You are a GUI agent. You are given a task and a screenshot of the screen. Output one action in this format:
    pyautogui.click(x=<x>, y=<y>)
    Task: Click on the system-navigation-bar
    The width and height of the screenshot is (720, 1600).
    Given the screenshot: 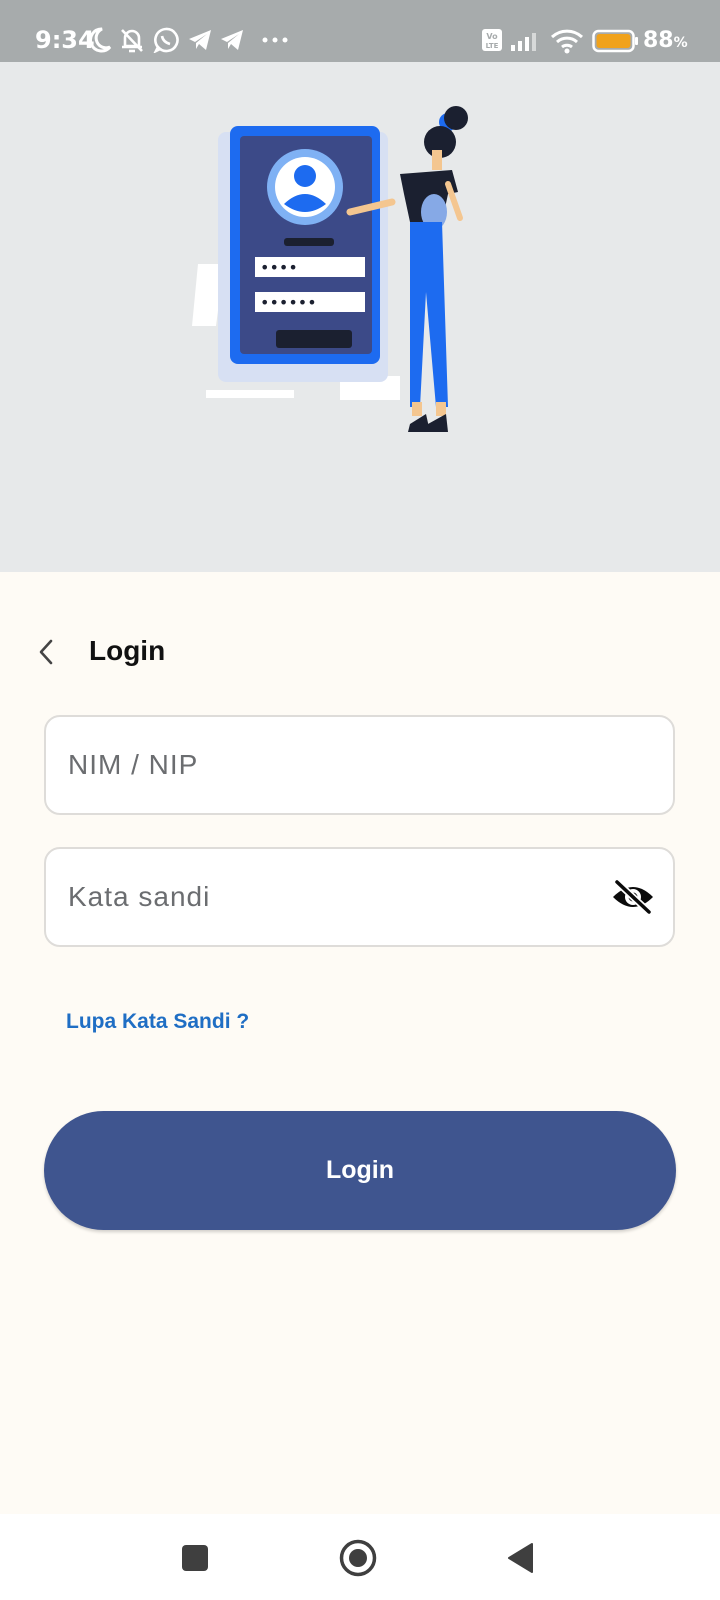 What is the action you would take?
    pyautogui.click(x=360, y=1557)
    